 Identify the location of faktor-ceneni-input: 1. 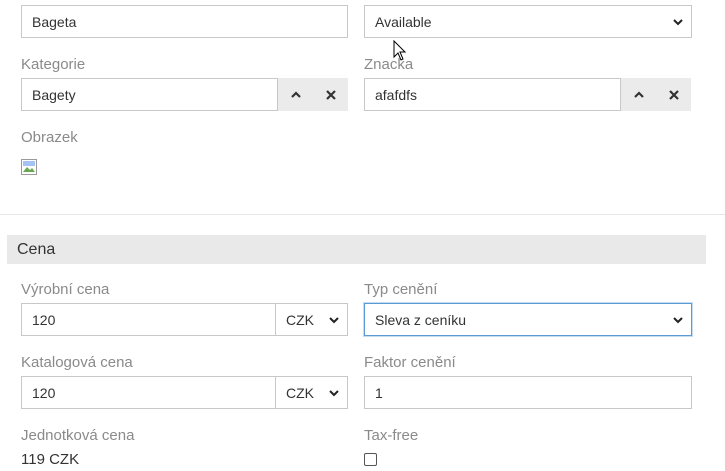
(528, 392).